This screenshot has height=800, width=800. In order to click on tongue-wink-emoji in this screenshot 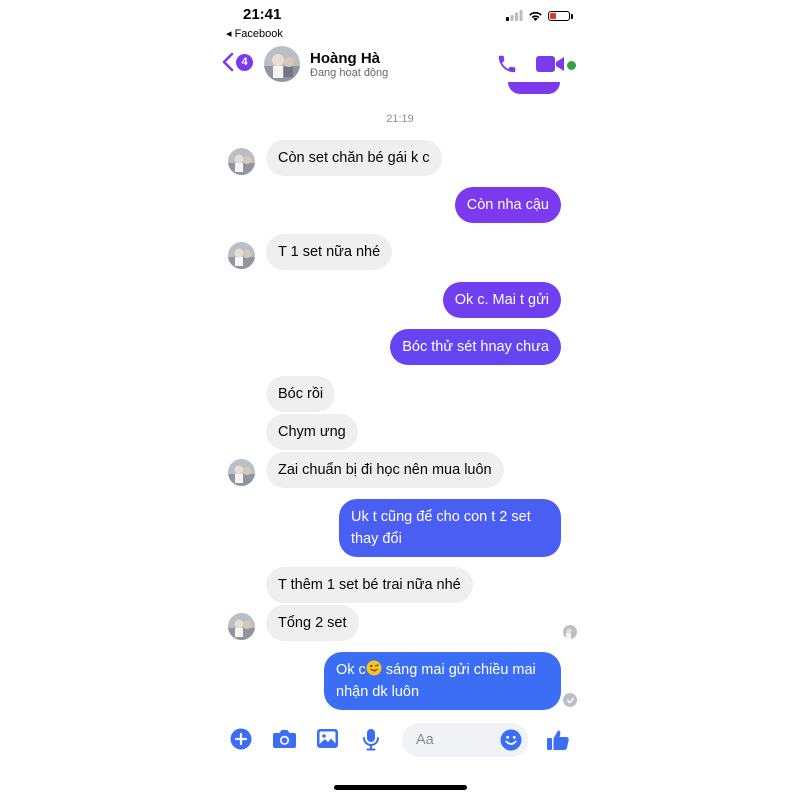, I will do `click(374, 668)`.